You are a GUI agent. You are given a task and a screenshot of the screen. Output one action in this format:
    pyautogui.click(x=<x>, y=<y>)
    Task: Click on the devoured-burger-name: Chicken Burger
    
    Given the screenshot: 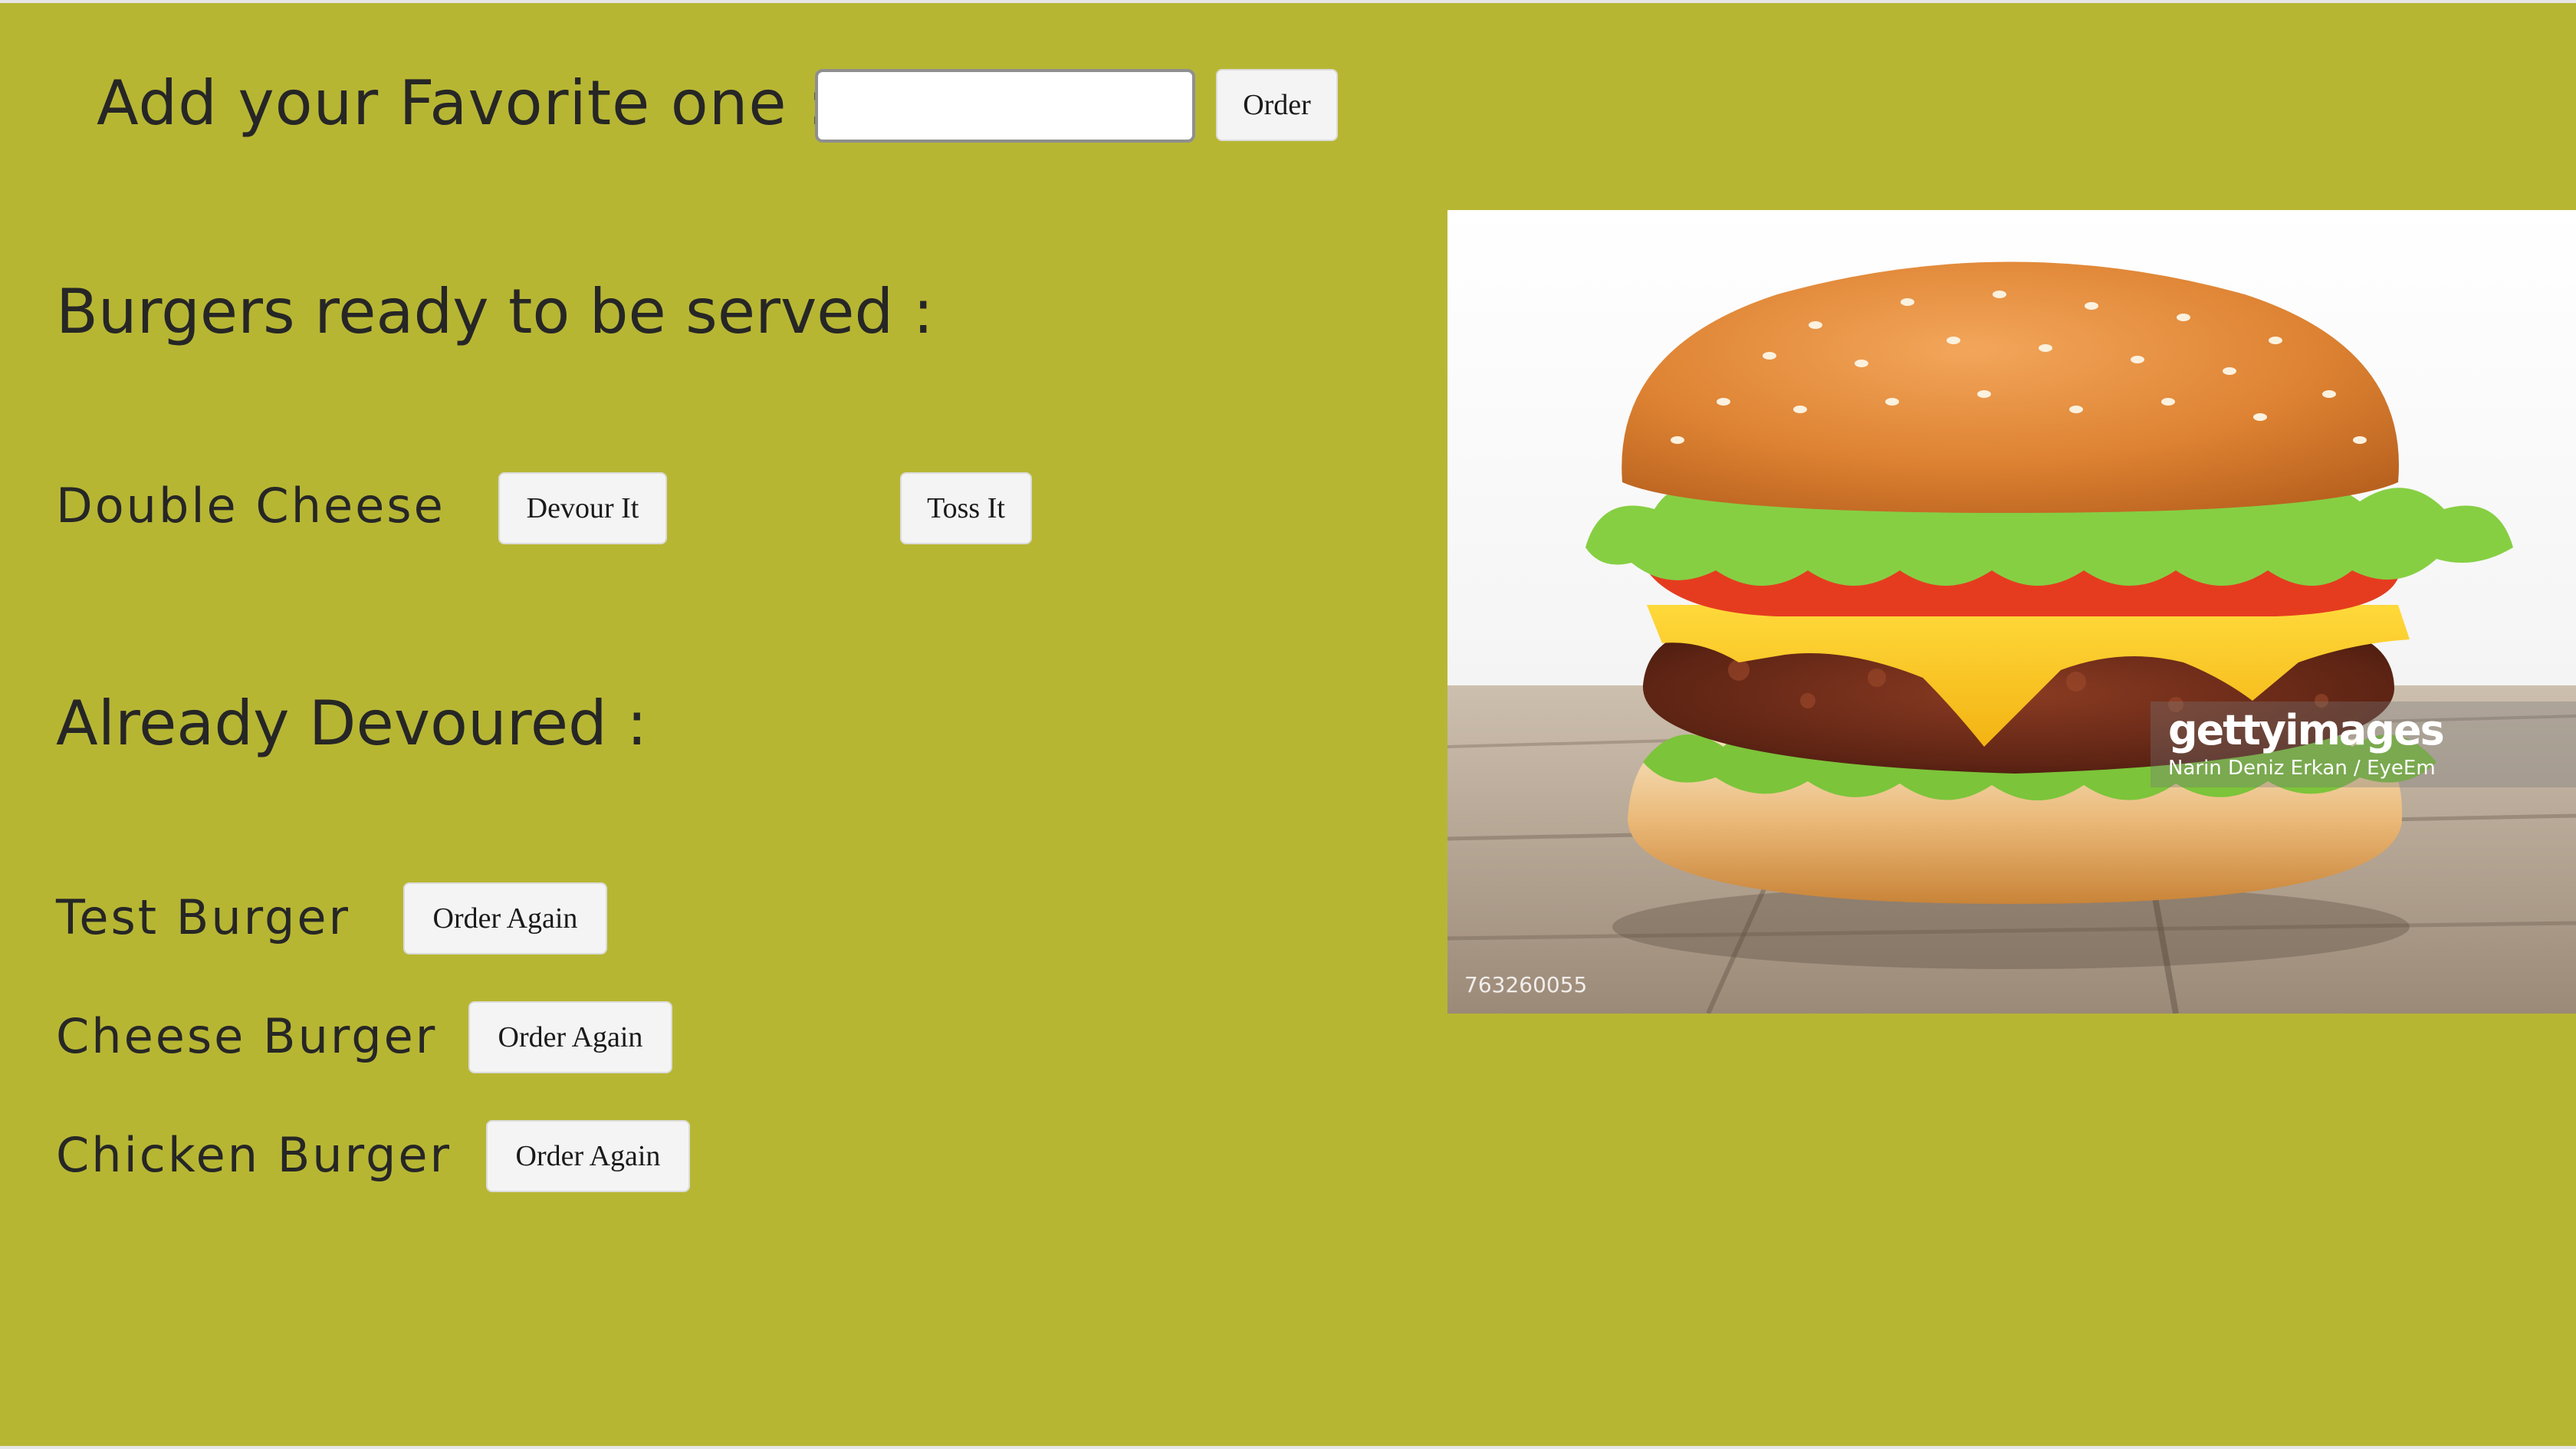 What is the action you would take?
    pyautogui.click(x=254, y=1155)
    